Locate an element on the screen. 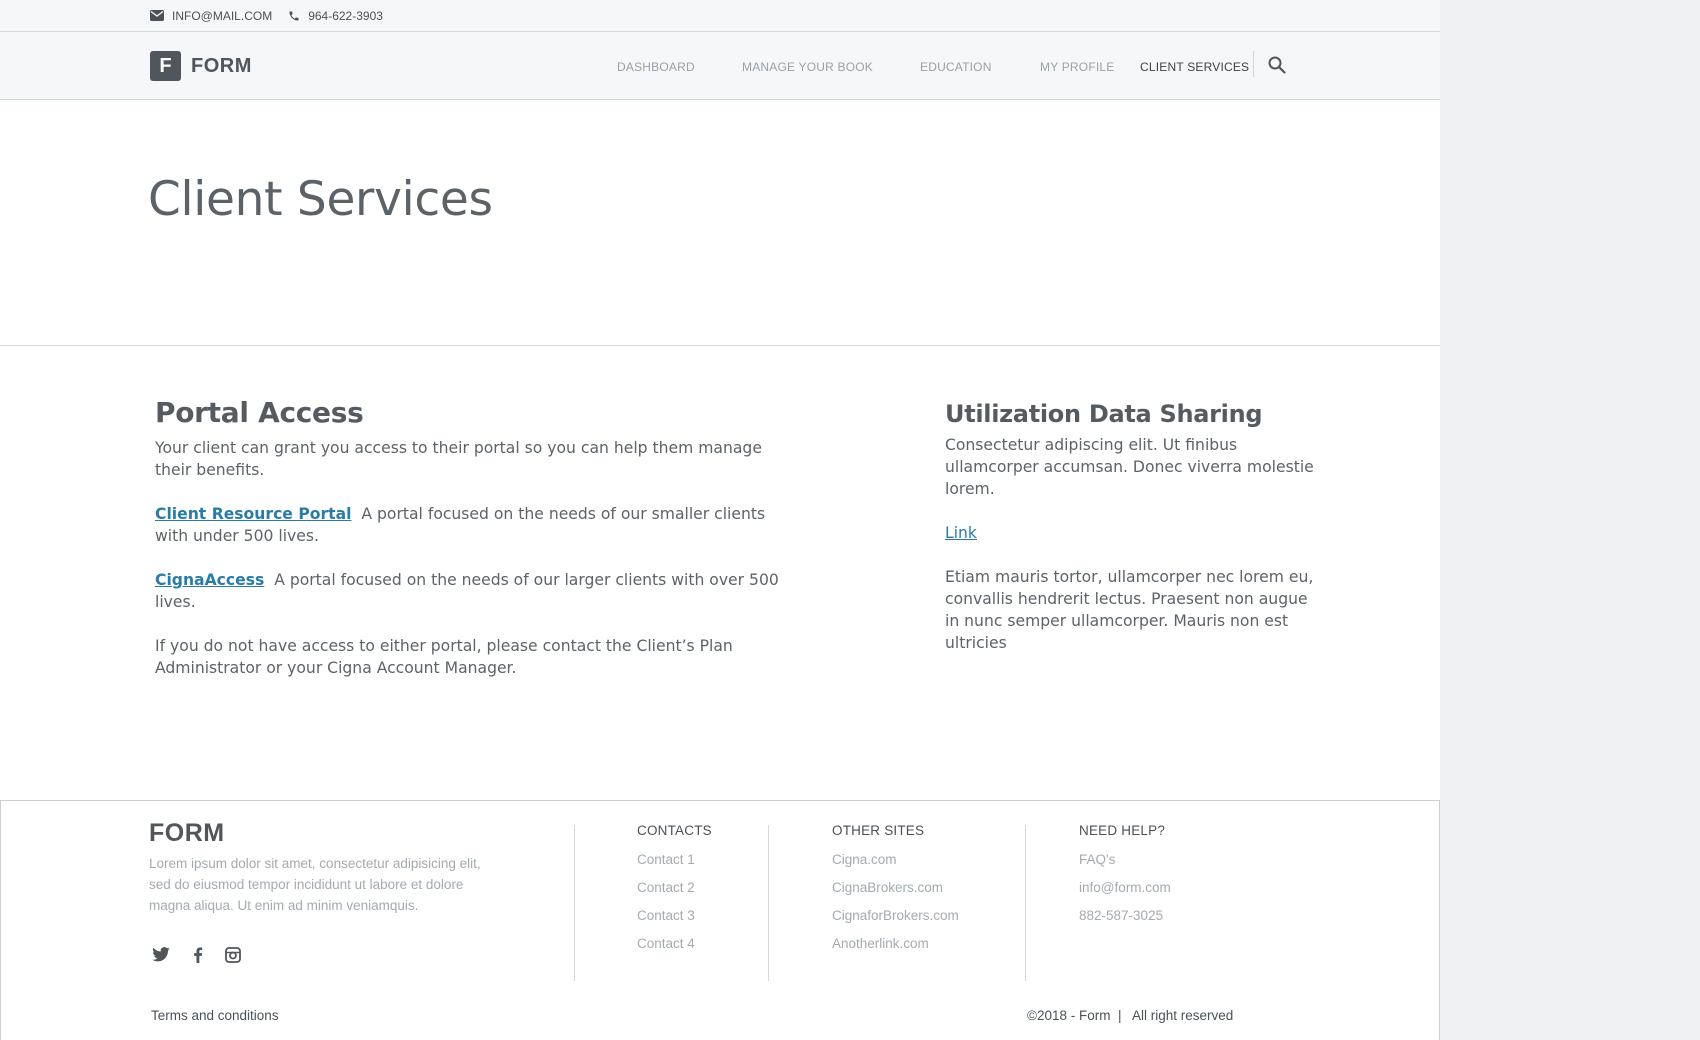 This screenshot has width=1700, height=1040. nav-divider is located at coordinates (1253, 64).